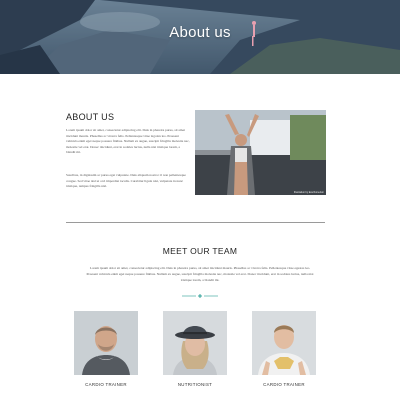  I want to click on about-photo: Illustration by Eva Romerton, so click(260, 152).